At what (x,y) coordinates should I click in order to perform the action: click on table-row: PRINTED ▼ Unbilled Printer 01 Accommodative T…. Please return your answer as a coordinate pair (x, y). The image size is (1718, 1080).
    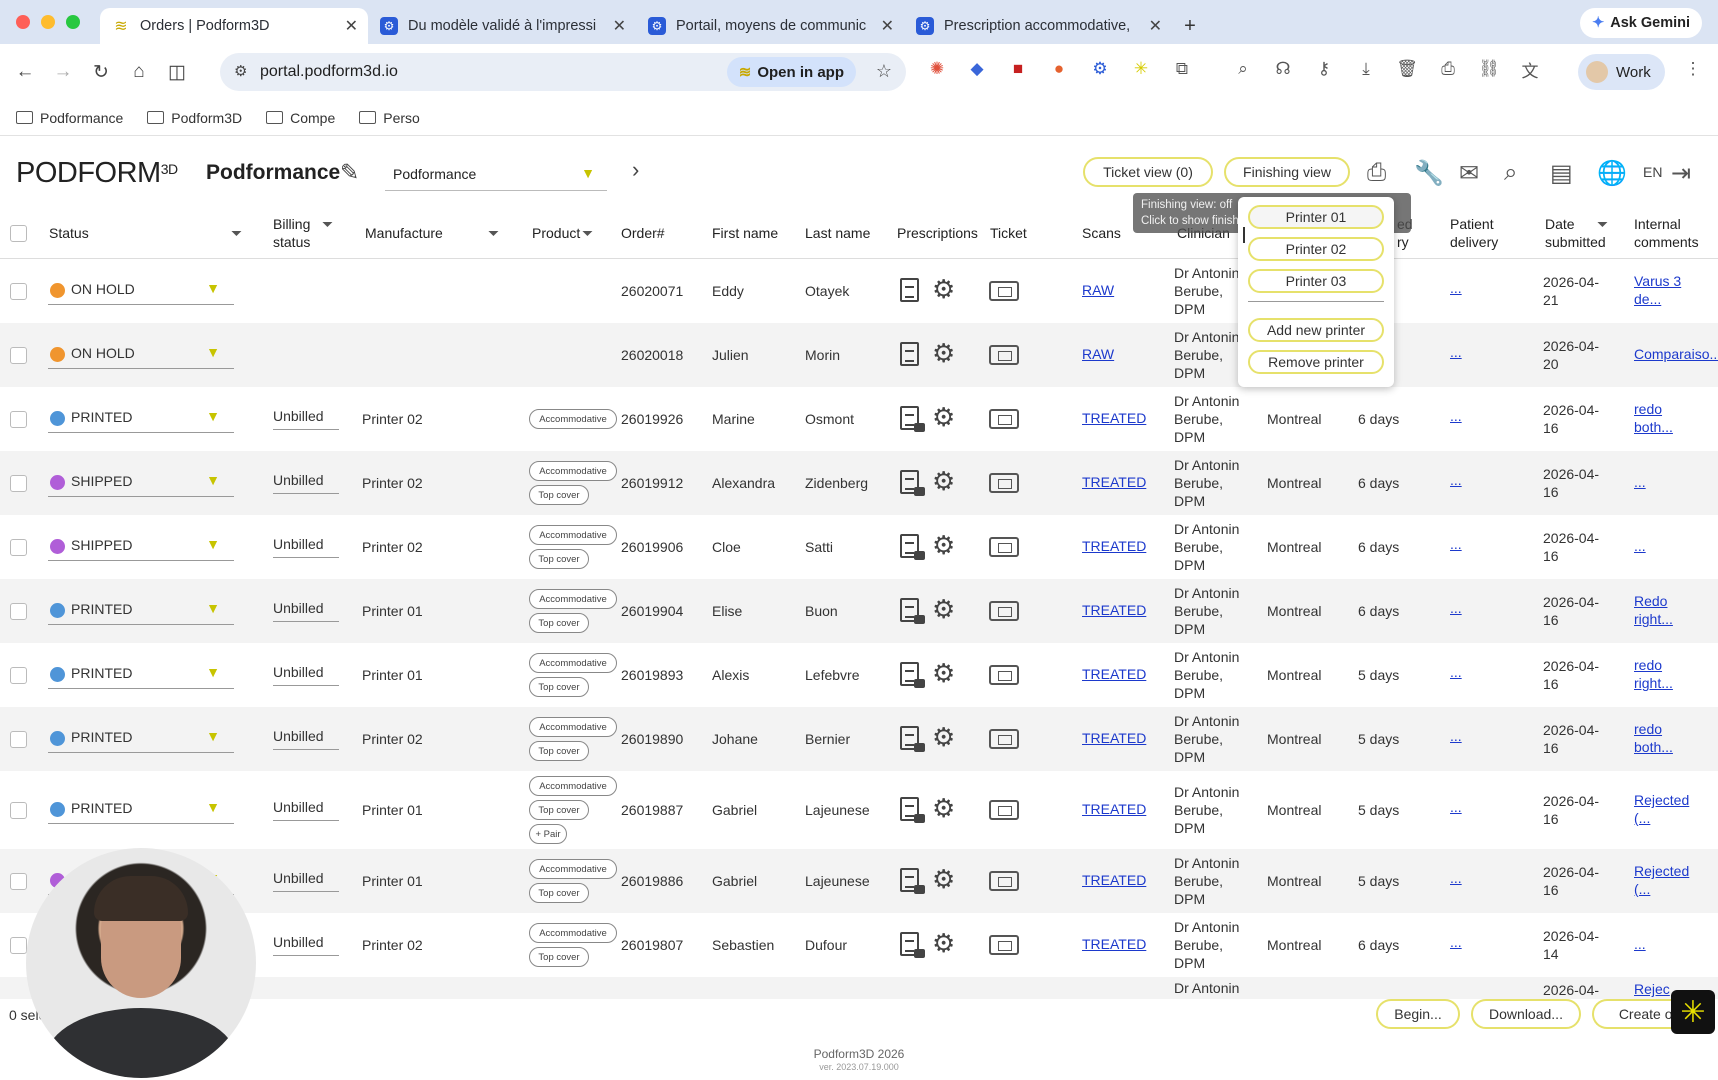
    Looking at the image, I should click on (859, 611).